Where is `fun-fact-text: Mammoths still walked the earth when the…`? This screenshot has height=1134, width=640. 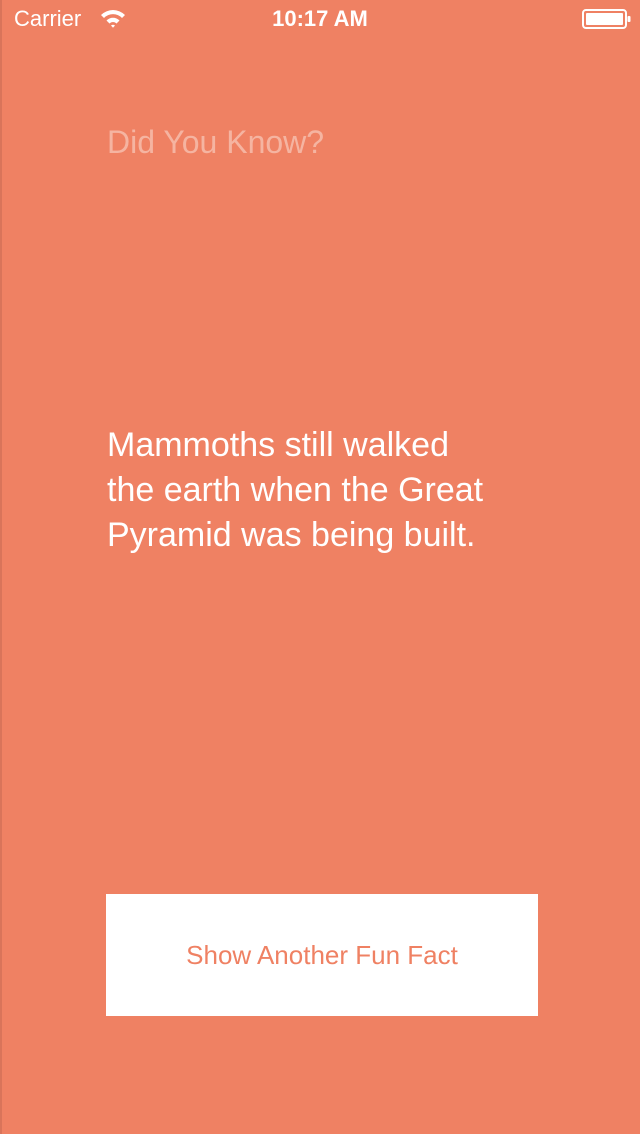 fun-fact-text: Mammoths still walked the earth when the… is located at coordinates (327, 490).